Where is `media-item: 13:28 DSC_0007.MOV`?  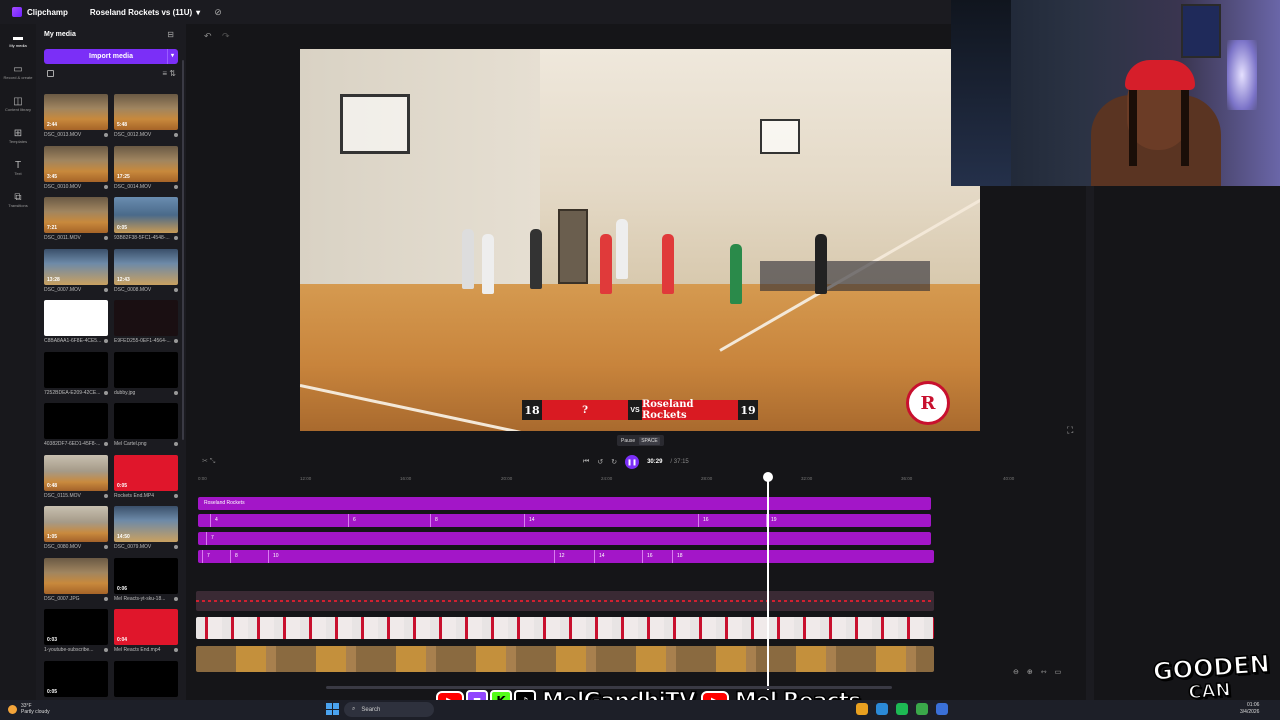 media-item: 13:28 DSC_0007.MOV is located at coordinates (76, 274).